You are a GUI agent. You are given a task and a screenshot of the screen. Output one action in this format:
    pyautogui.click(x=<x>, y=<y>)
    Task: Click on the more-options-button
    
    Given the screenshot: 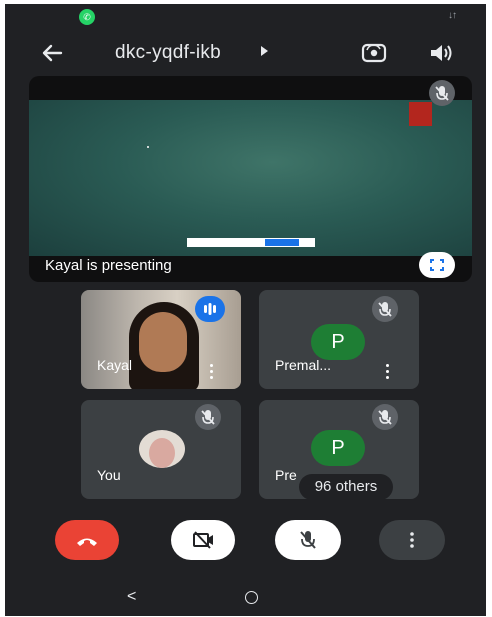 What is the action you would take?
    pyautogui.click(x=412, y=540)
    